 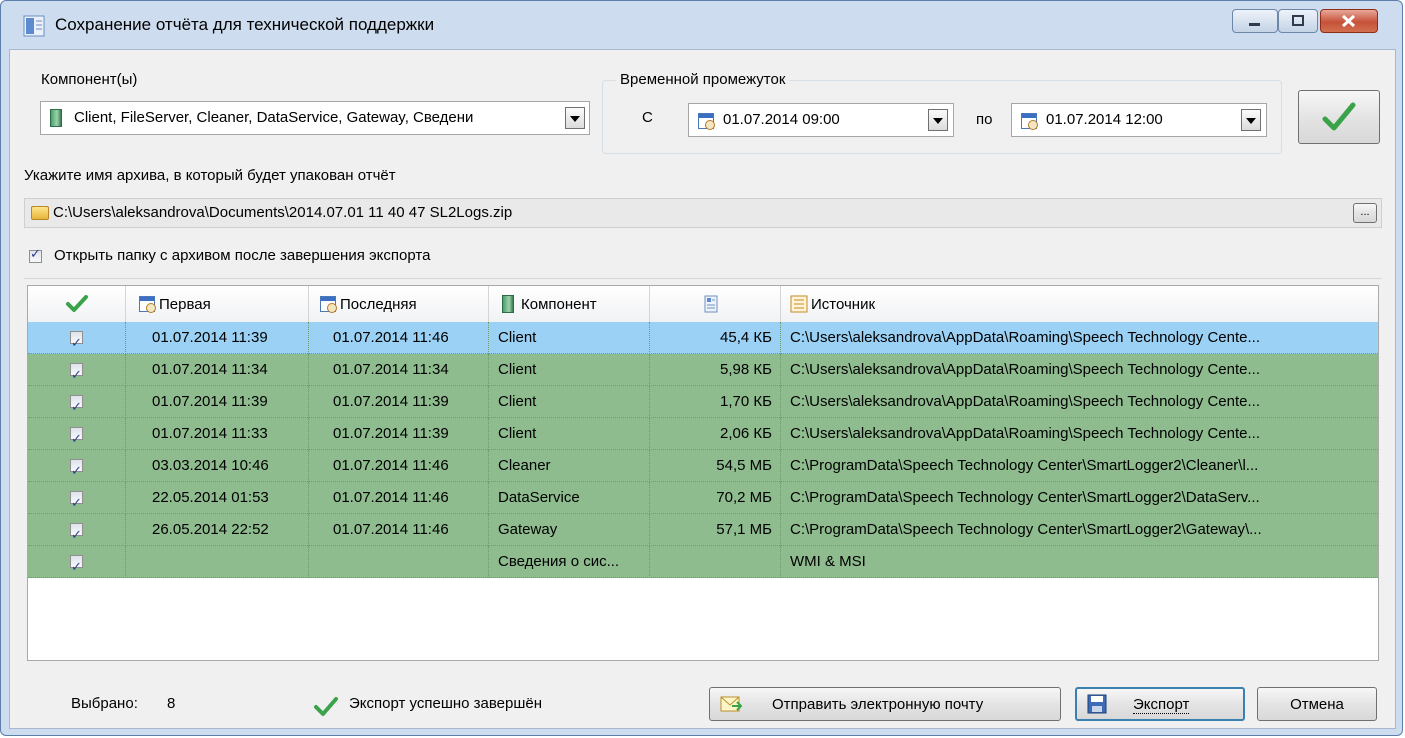 I want to click on cell-source: WMI & MSI, so click(x=828, y=561).